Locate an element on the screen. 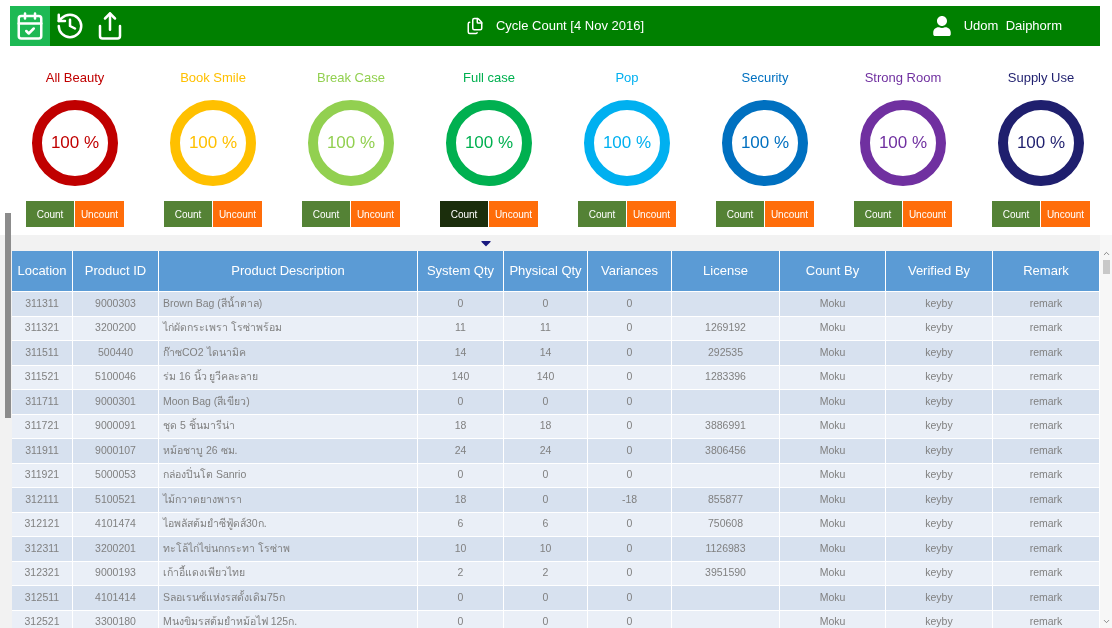 This screenshot has height=628, width=1112. table-cell: Mนงขิมรสต้มยำหม้อไฟ 125ก. is located at coordinates (230, 621).